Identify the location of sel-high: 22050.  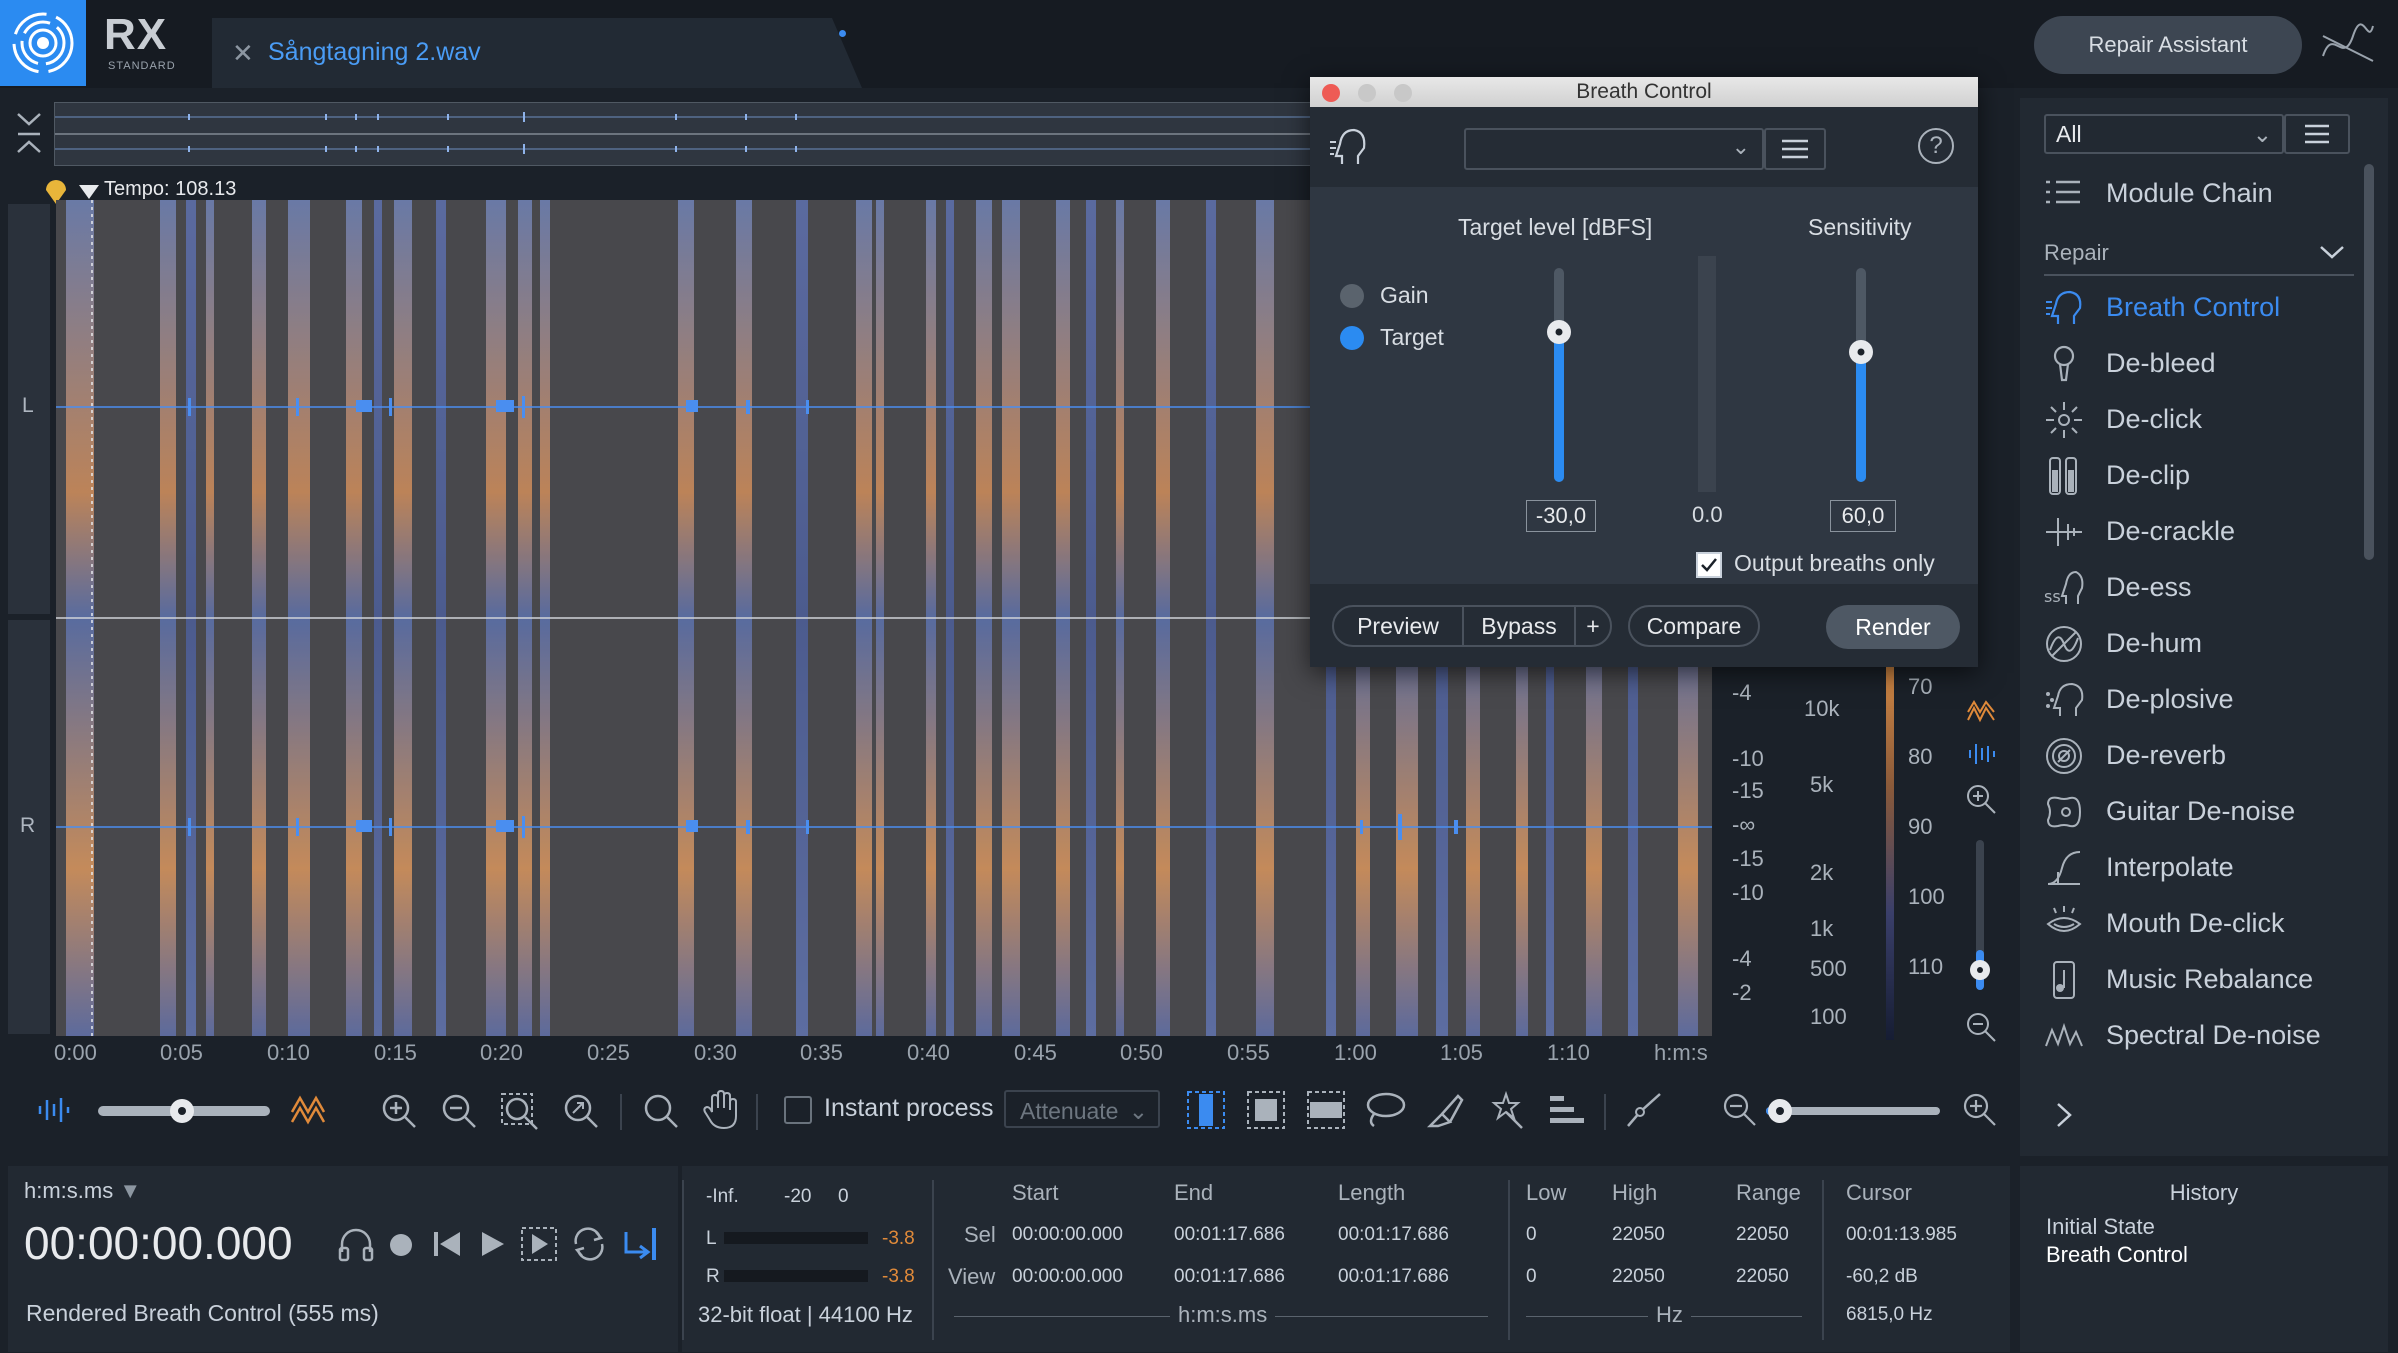
(1638, 1235).